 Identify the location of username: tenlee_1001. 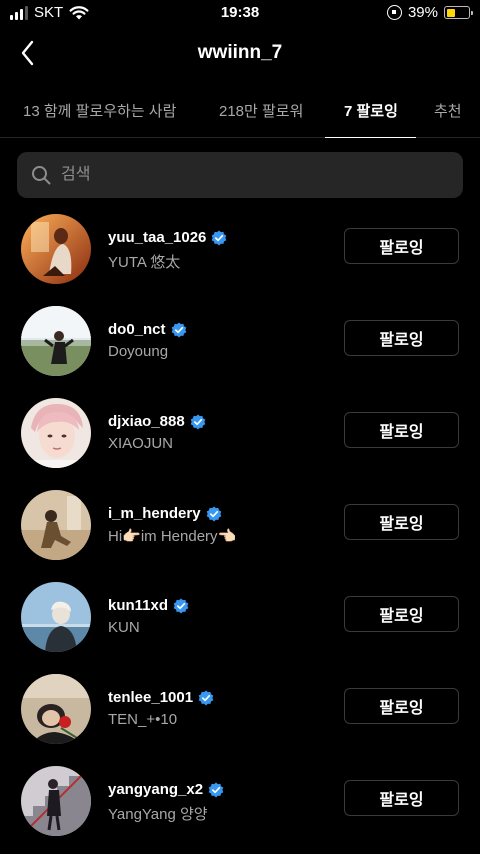
(150, 697).